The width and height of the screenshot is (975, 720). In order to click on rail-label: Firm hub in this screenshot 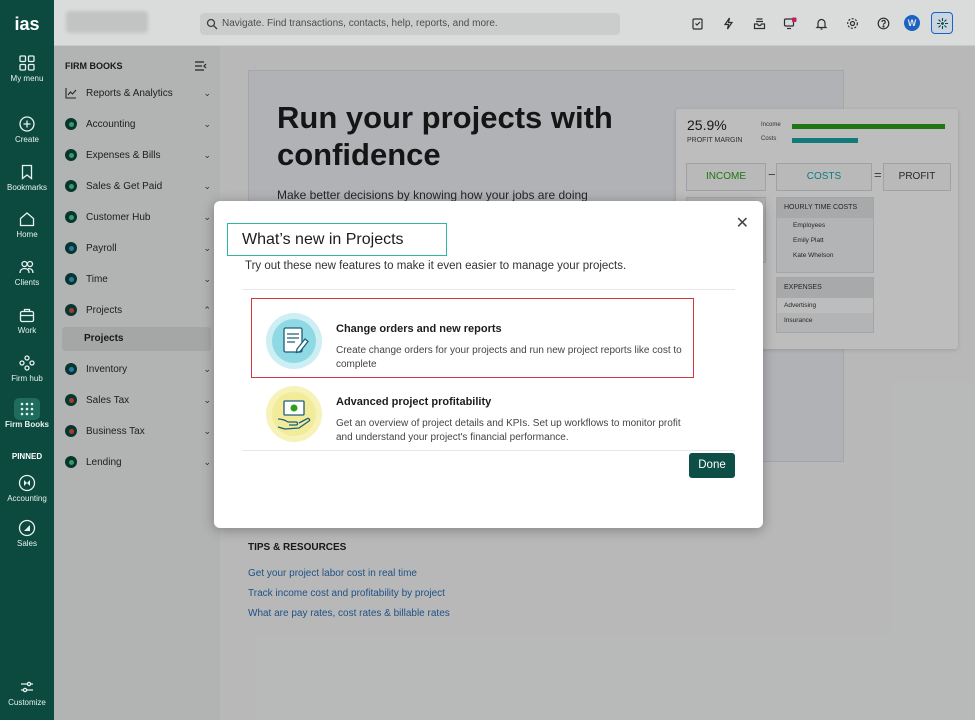, I will do `click(27, 378)`.